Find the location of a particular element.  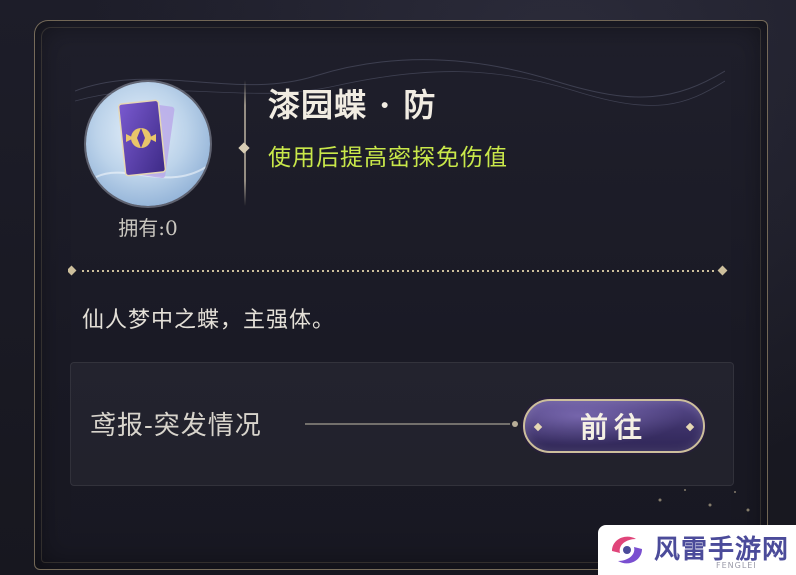

source-connector-line is located at coordinates (411, 424).